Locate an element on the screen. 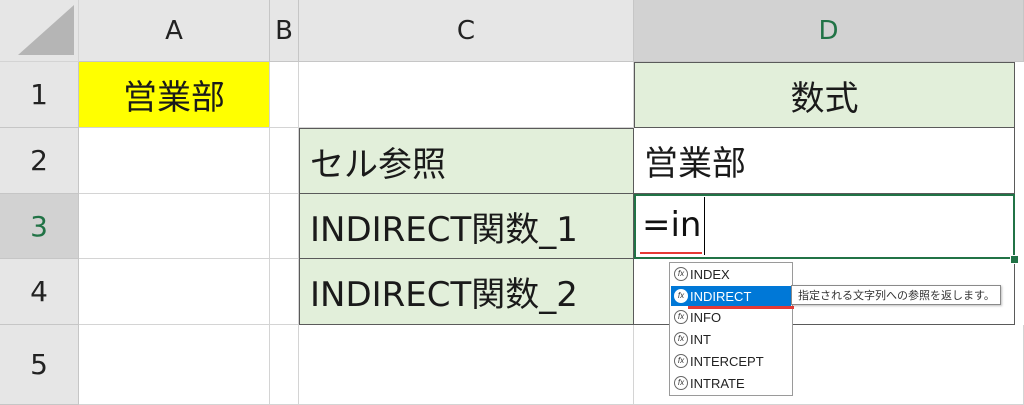 The height and width of the screenshot is (405, 1024). autocomplete-item-intercept: fx INTERCEPT is located at coordinates (731, 361).